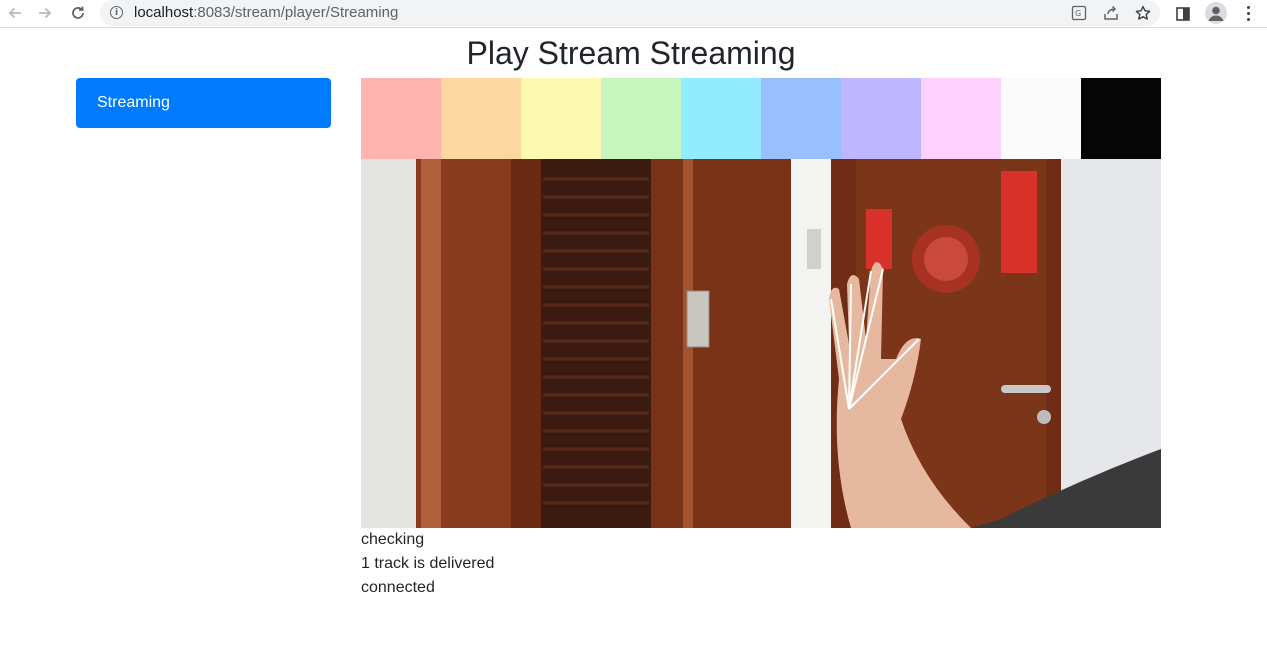 The height and width of the screenshot is (646, 1267). Describe the element at coordinates (1216, 13) in the screenshot. I see `profile-avatar-icon` at that location.